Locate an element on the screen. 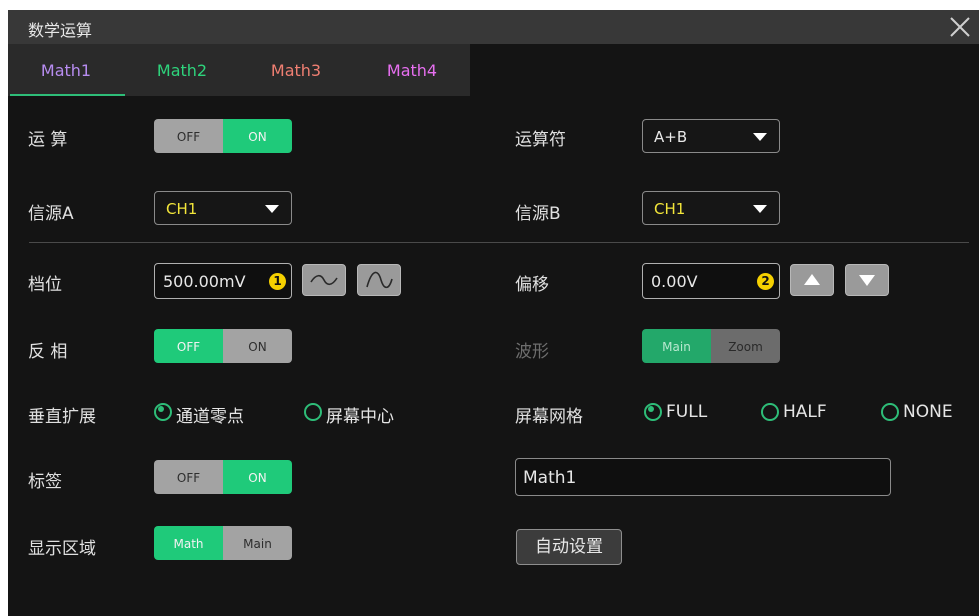 Image resolution: width=979 pixels, height=616 pixels. tab-label: Math1 is located at coordinates (66, 70).